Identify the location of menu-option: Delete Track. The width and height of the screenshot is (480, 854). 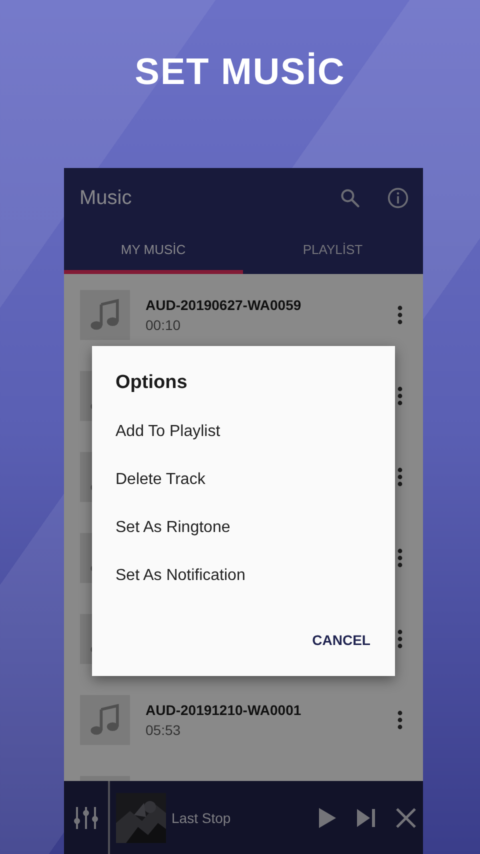
(243, 480).